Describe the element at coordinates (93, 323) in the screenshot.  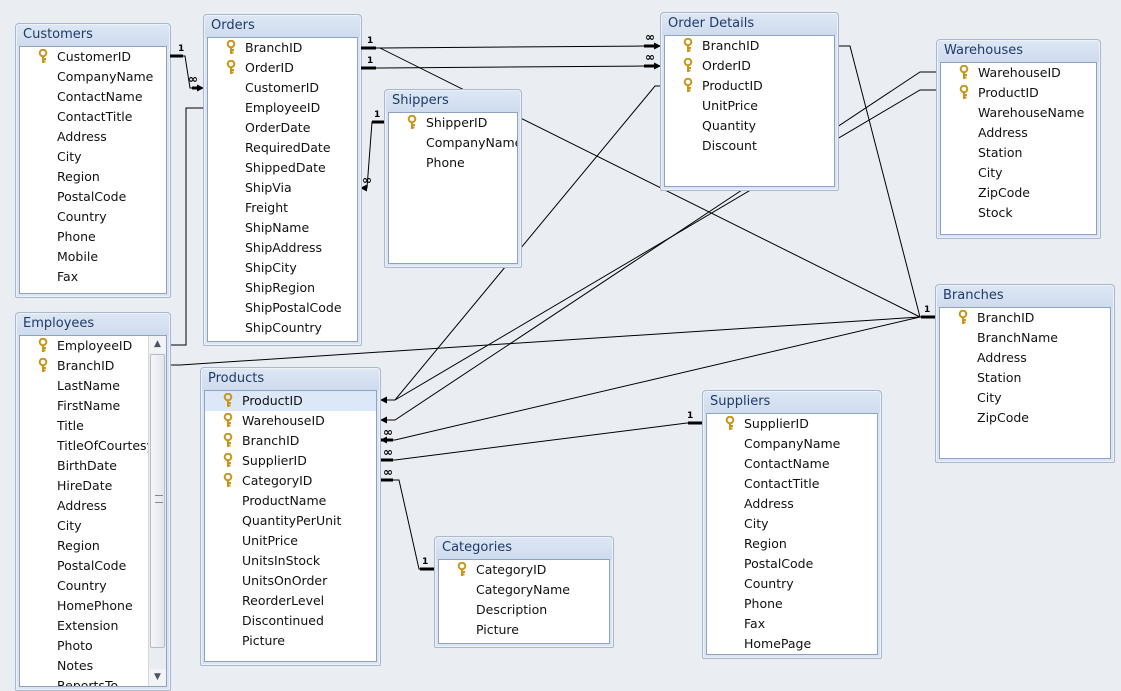
I see `table-title: Employees` at that location.